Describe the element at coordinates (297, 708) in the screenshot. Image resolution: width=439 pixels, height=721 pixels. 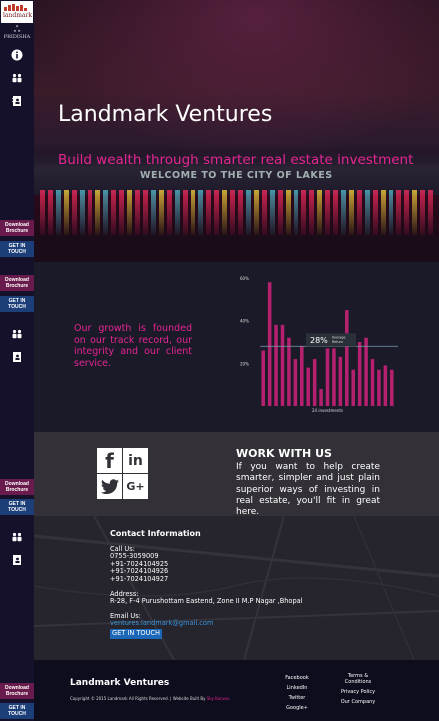
I see `footer-link-google-plus: Google+` at that location.